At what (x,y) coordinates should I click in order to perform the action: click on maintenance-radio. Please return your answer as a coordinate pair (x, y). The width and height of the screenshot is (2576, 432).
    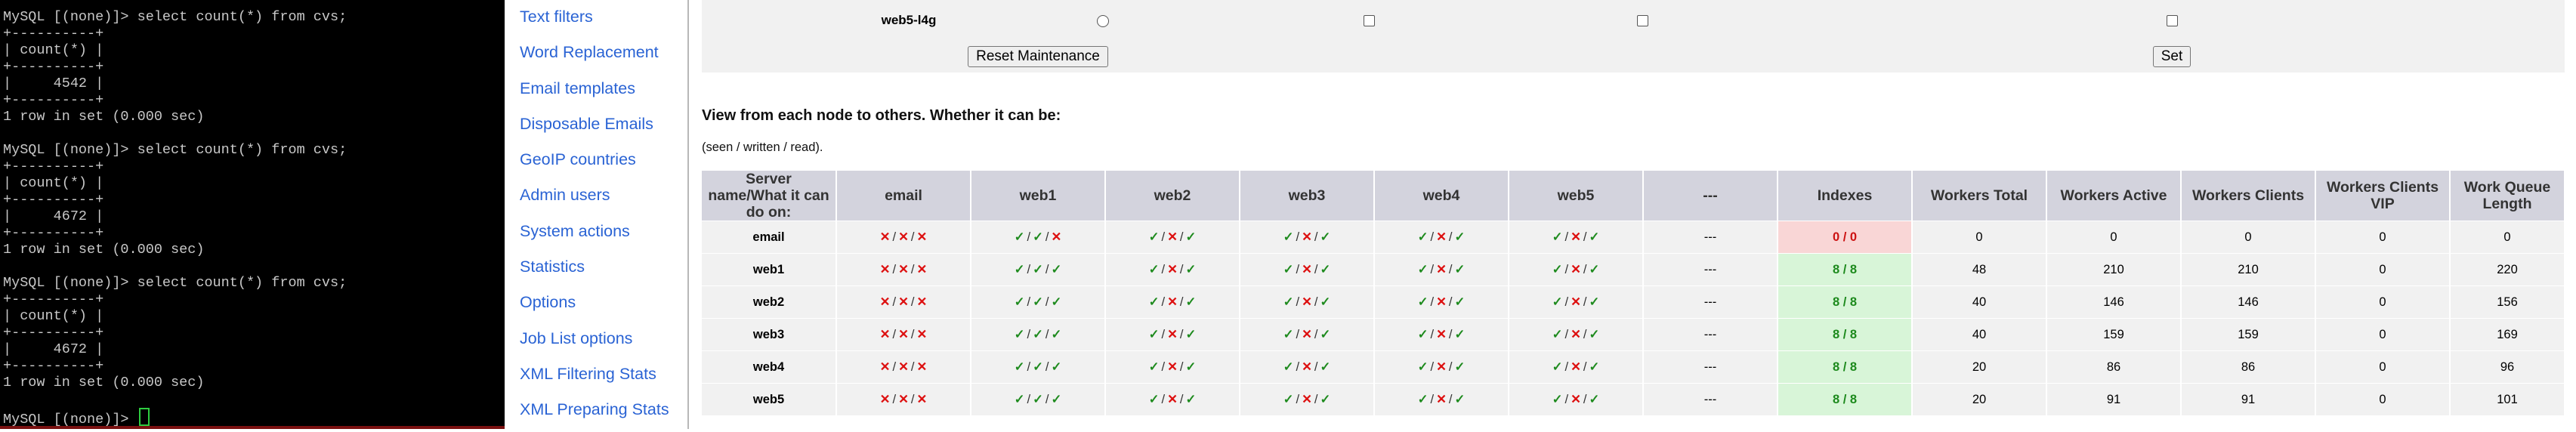
    Looking at the image, I should click on (1103, 20).